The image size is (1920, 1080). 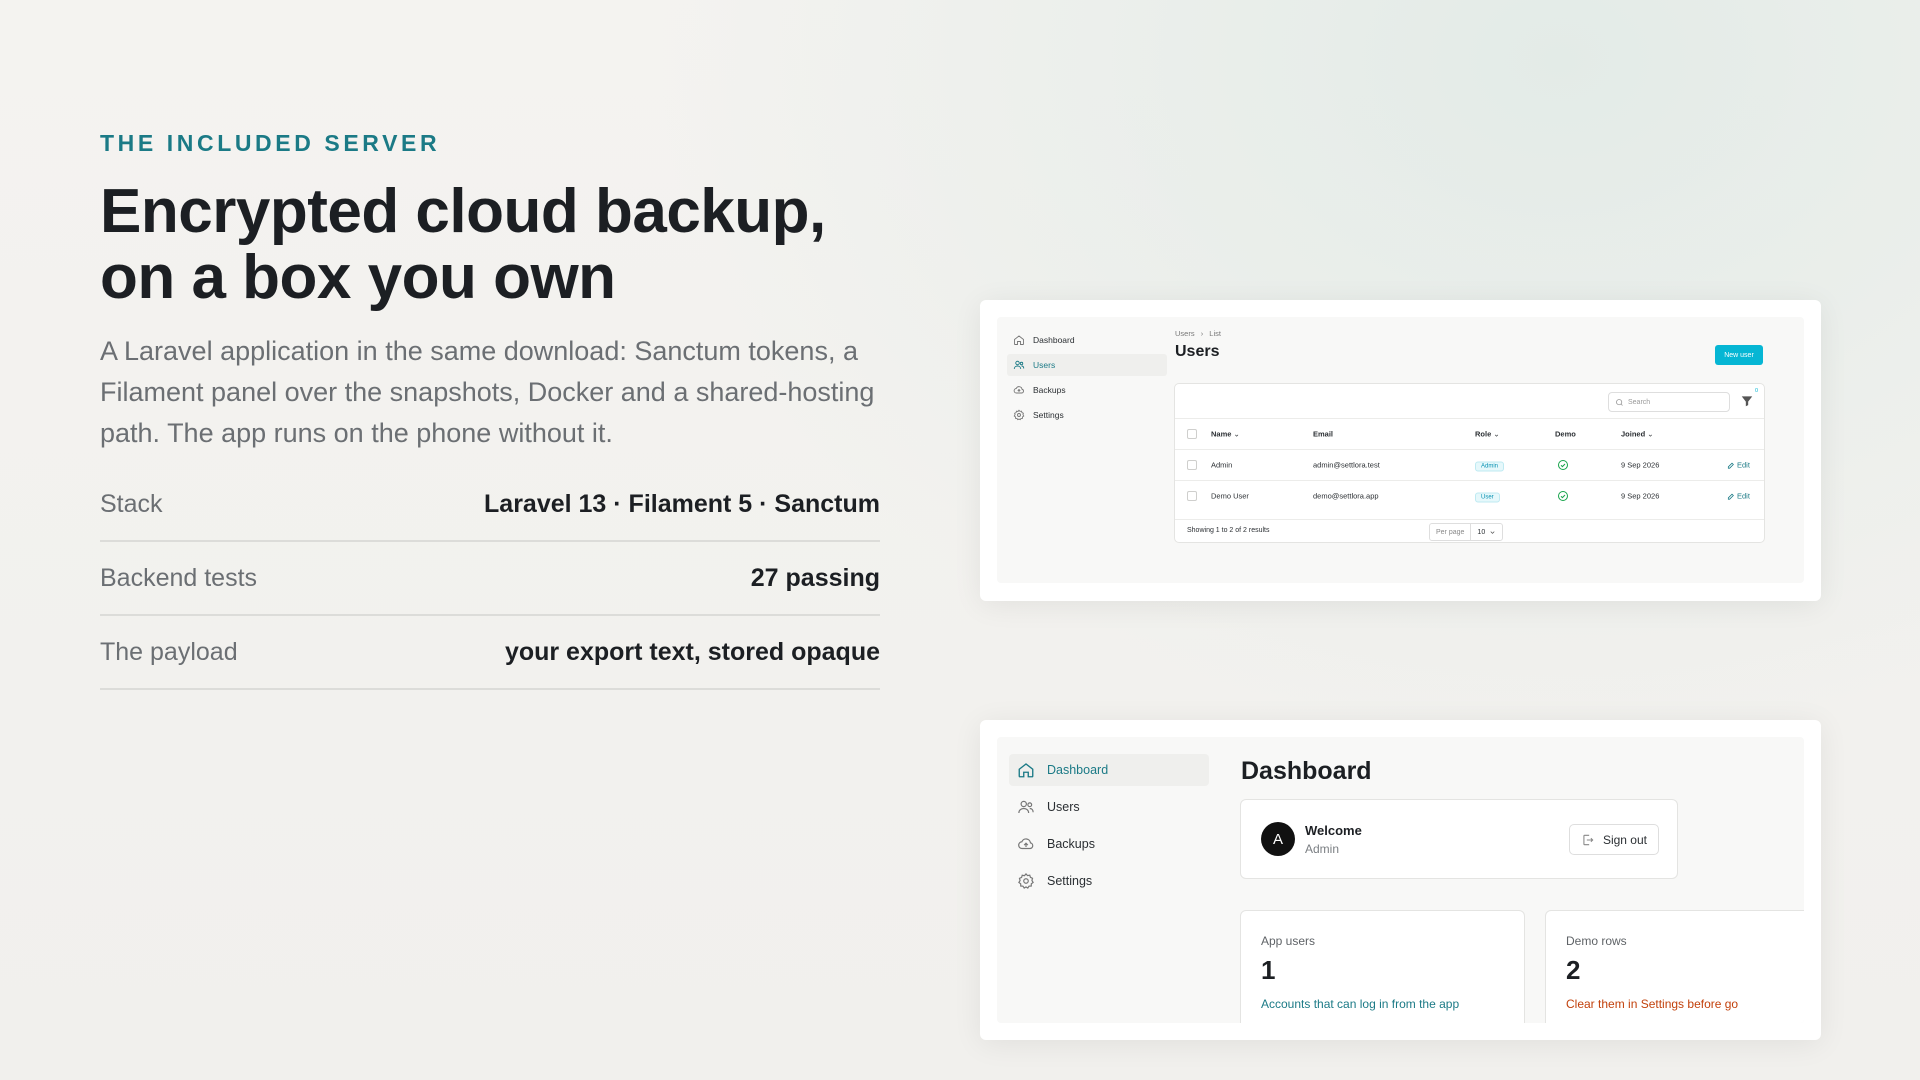 I want to click on page-title: Users, so click(x=1197, y=351).